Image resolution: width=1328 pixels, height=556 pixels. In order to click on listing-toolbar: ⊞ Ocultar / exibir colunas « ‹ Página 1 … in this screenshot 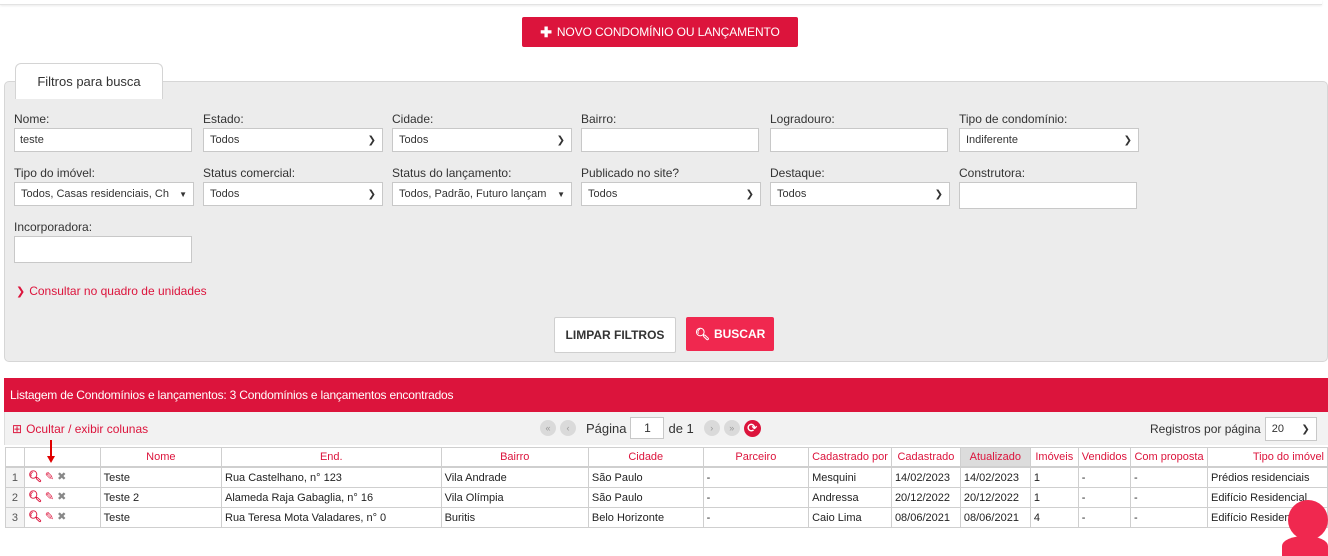, I will do `click(666, 428)`.